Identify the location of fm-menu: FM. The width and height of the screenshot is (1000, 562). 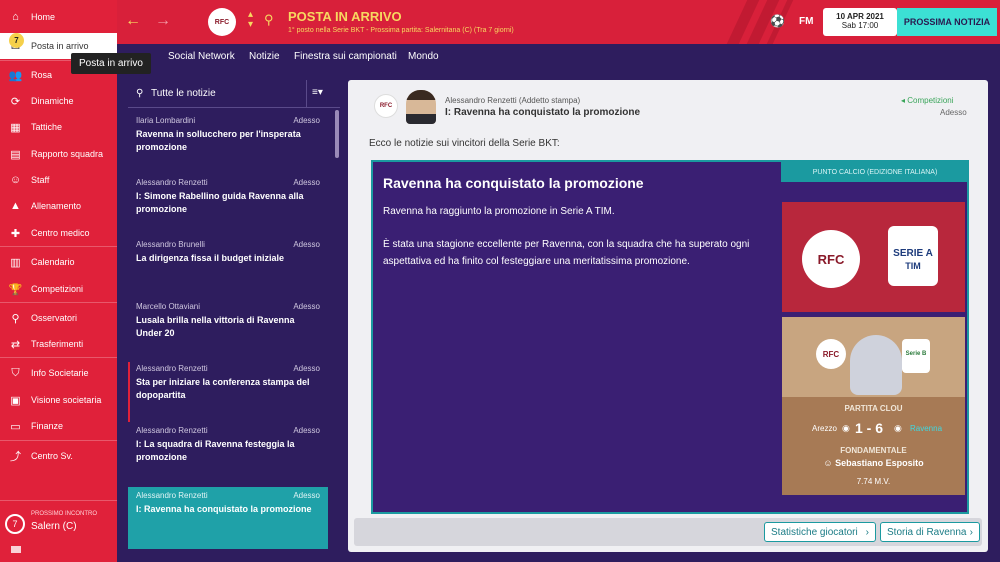
(806, 21).